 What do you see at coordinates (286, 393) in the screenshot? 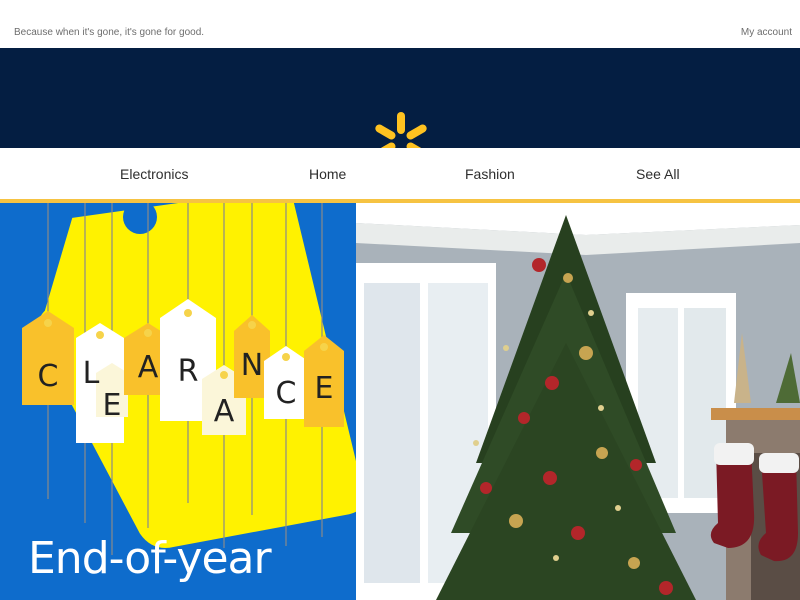
I see `letter-c2: C` at bounding box center [286, 393].